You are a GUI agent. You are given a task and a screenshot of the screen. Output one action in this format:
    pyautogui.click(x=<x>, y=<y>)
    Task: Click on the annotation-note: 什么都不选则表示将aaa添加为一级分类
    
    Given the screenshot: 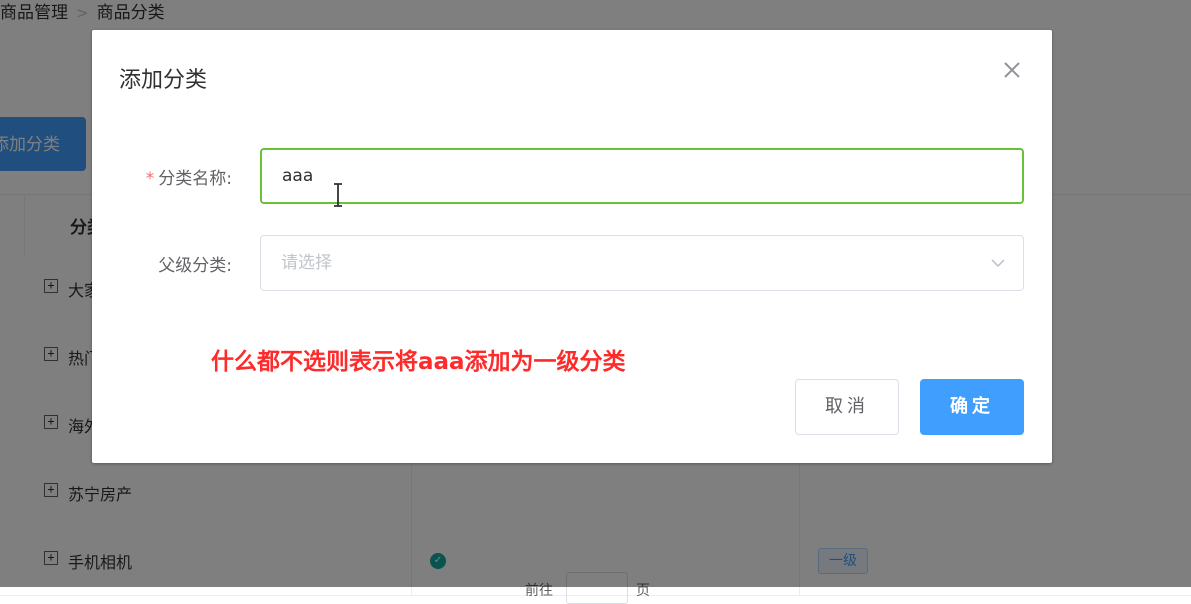 What is the action you would take?
    pyautogui.click(x=418, y=362)
    